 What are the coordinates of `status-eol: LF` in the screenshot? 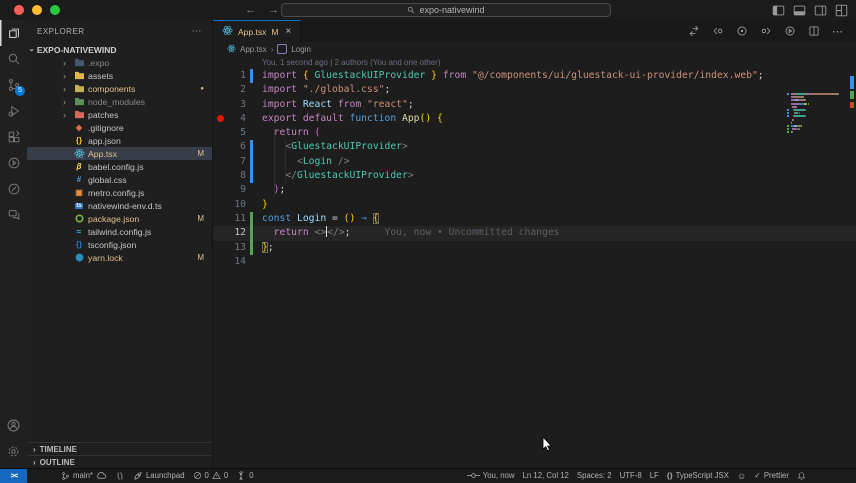 It's located at (654, 476).